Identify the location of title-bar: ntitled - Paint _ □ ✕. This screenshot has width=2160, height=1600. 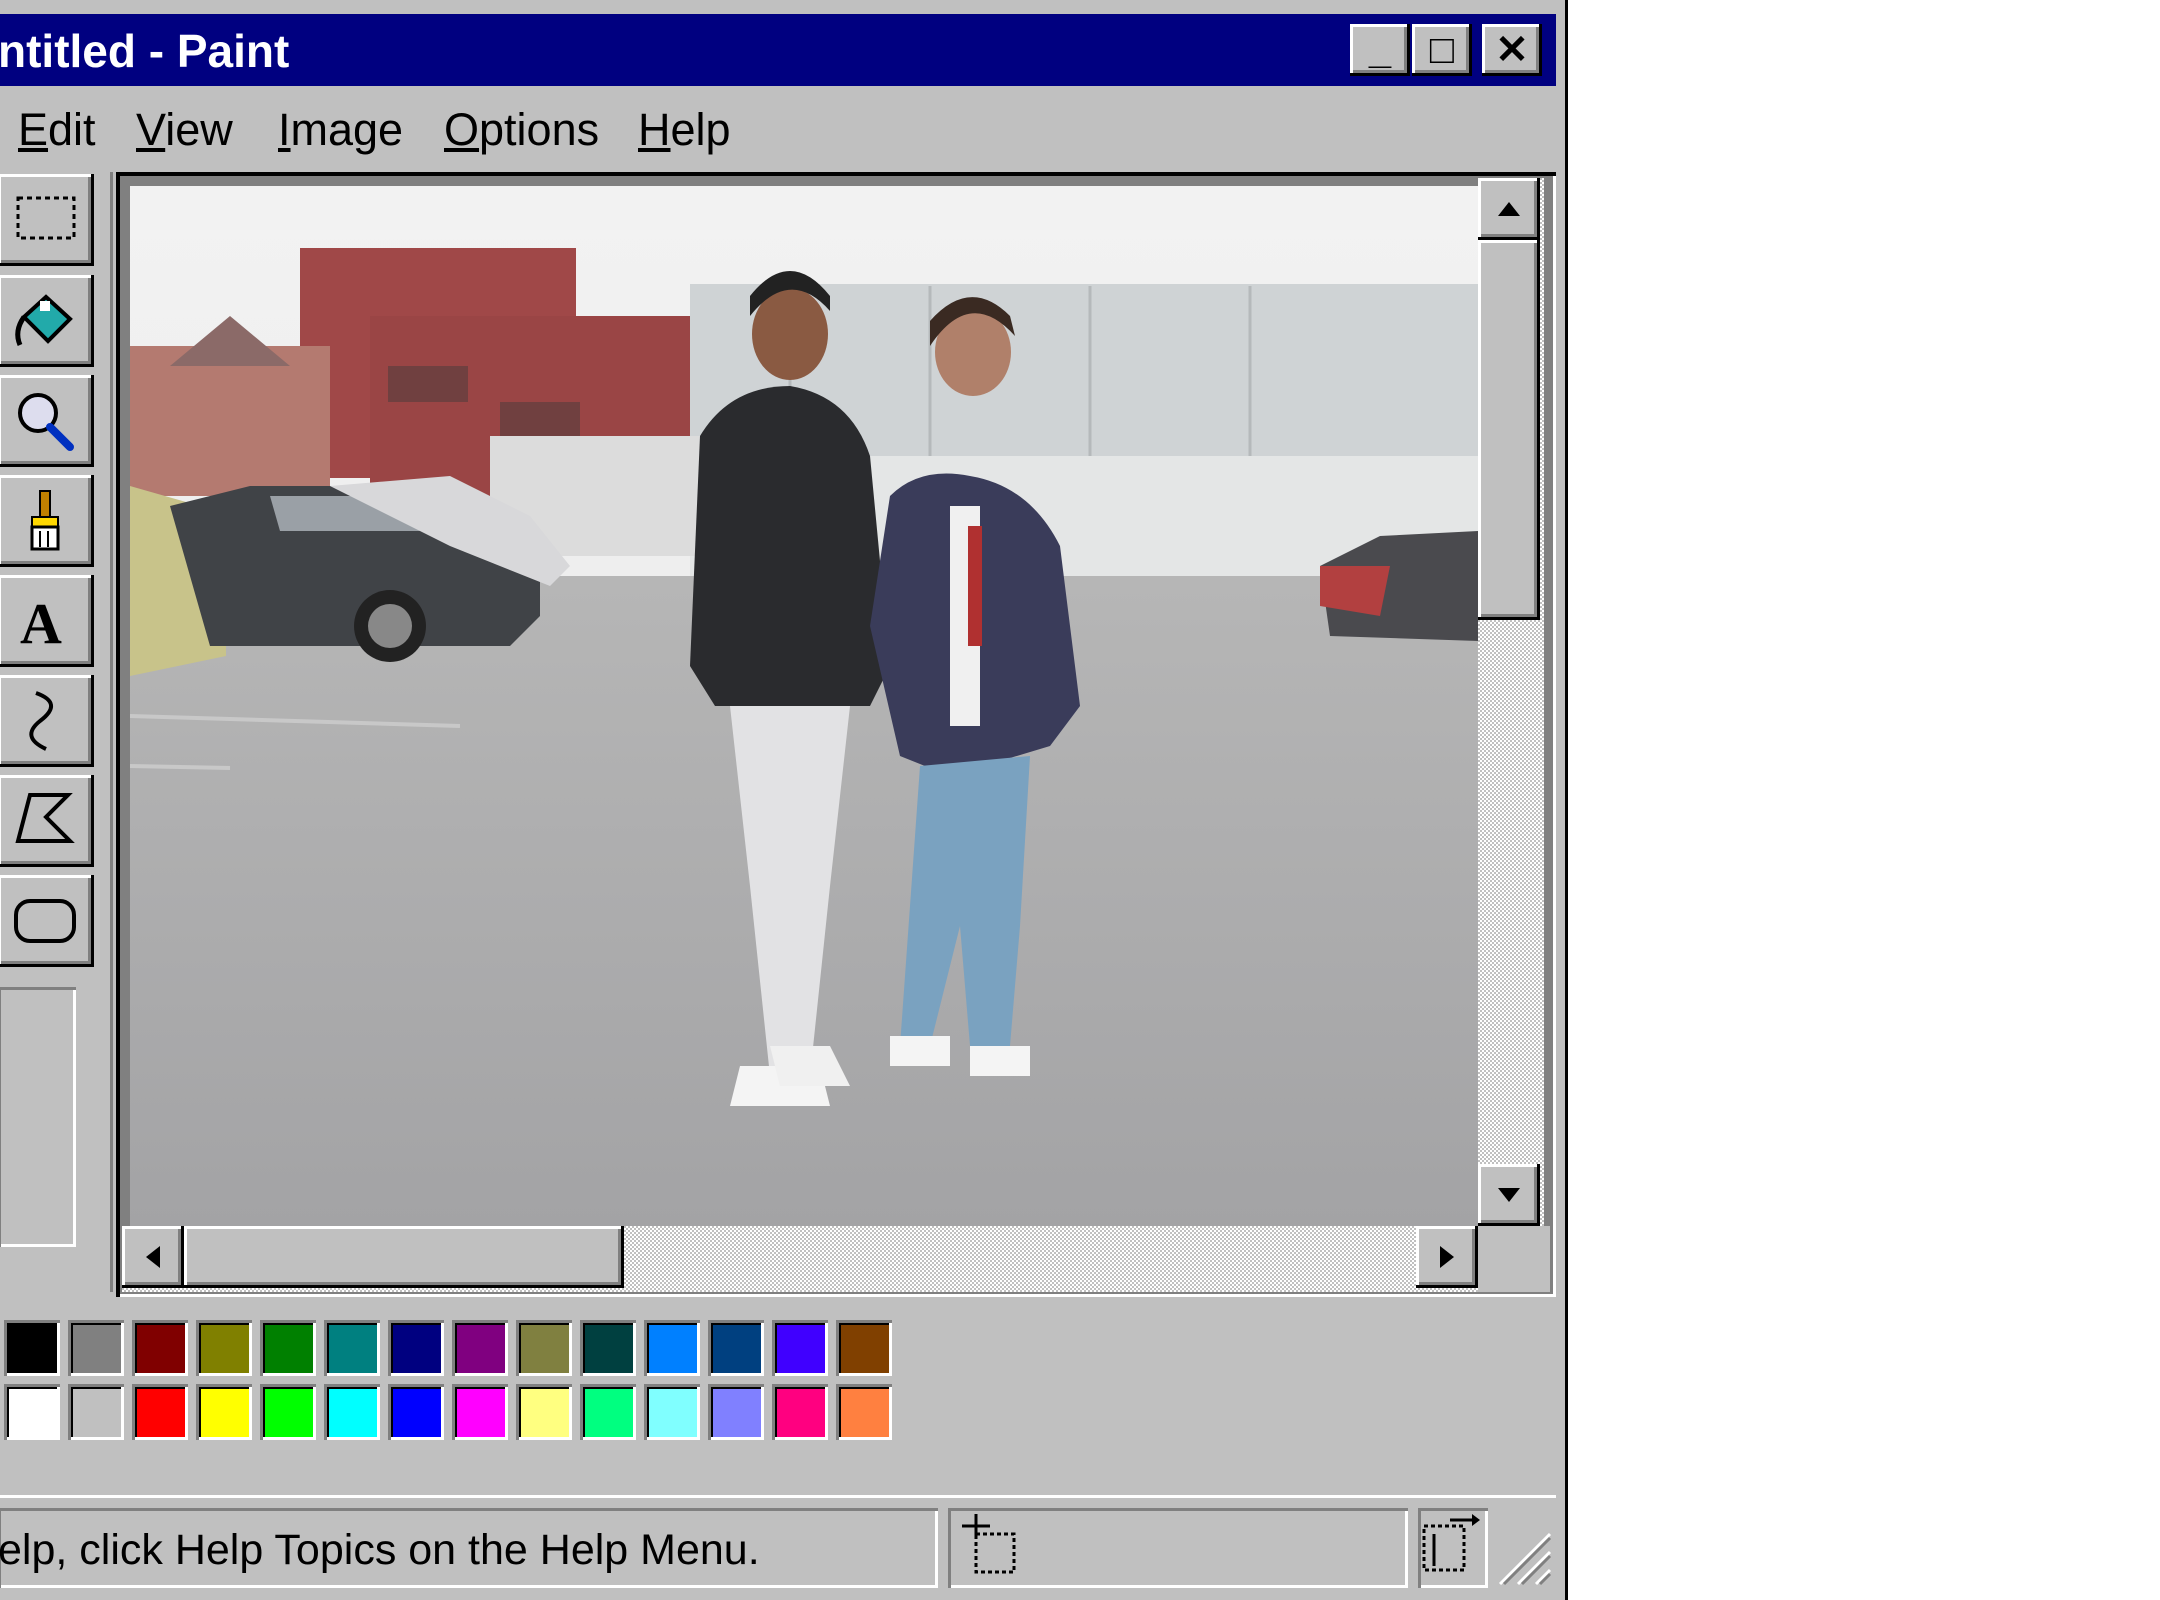
(778, 50).